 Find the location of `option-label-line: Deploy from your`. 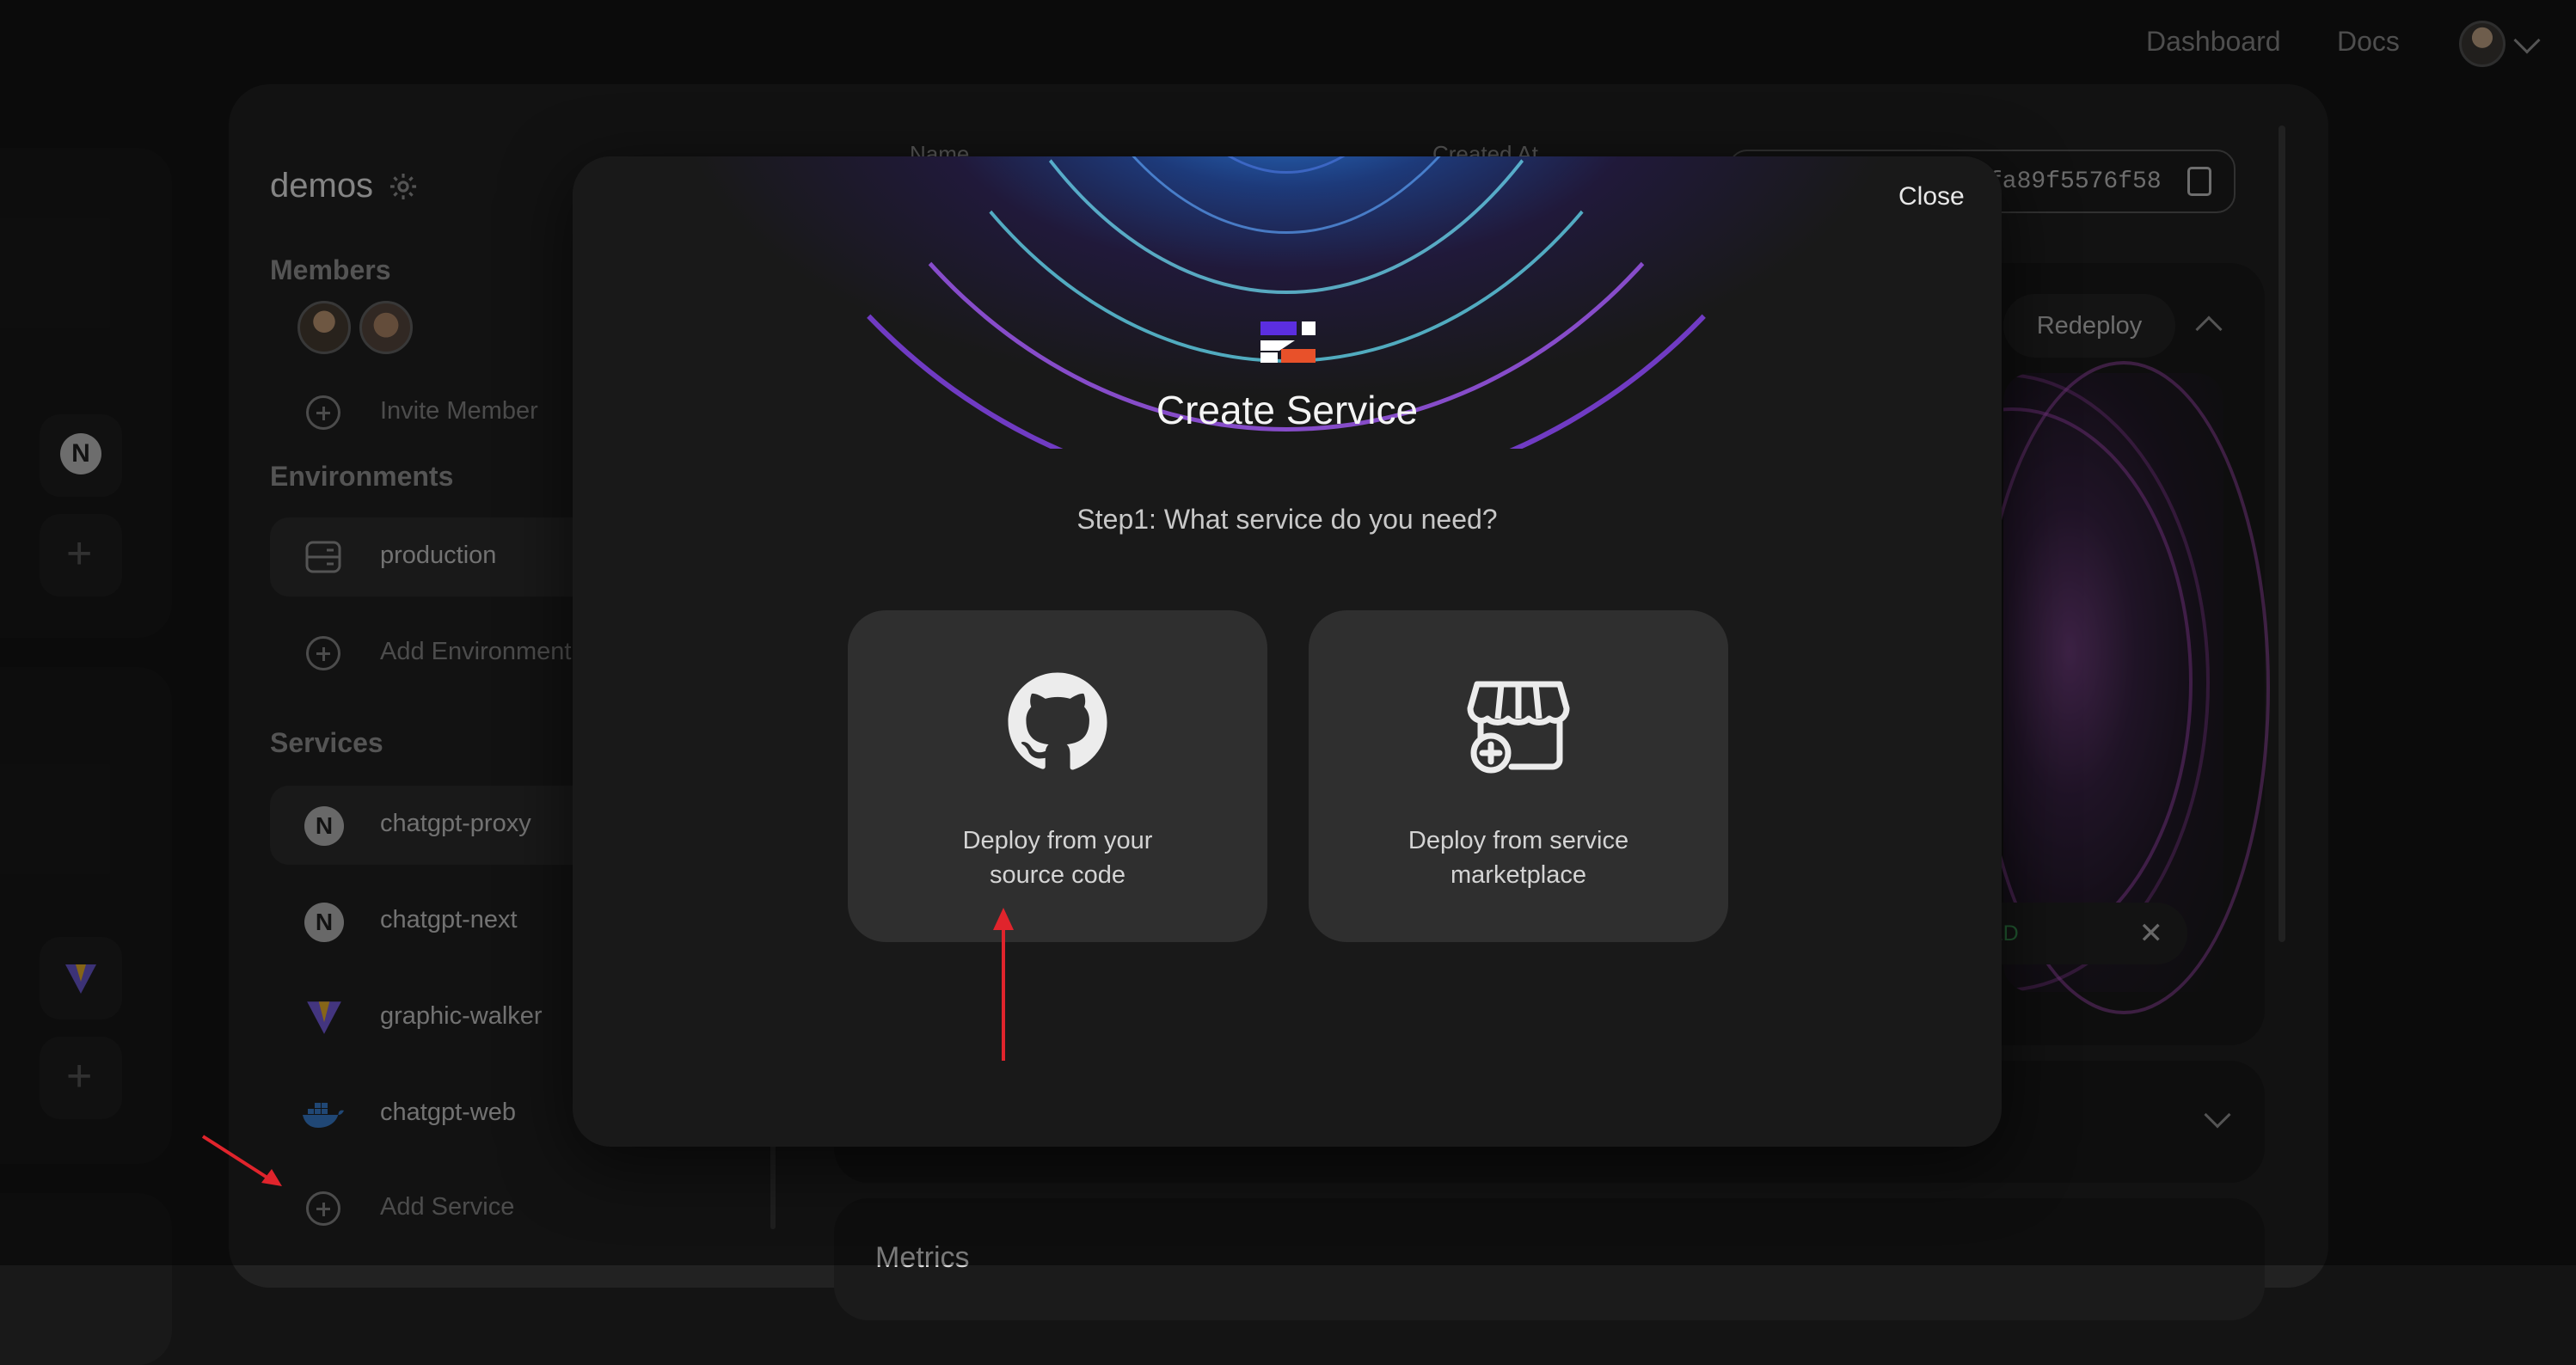

option-label-line: Deploy from your is located at coordinates (1058, 841).